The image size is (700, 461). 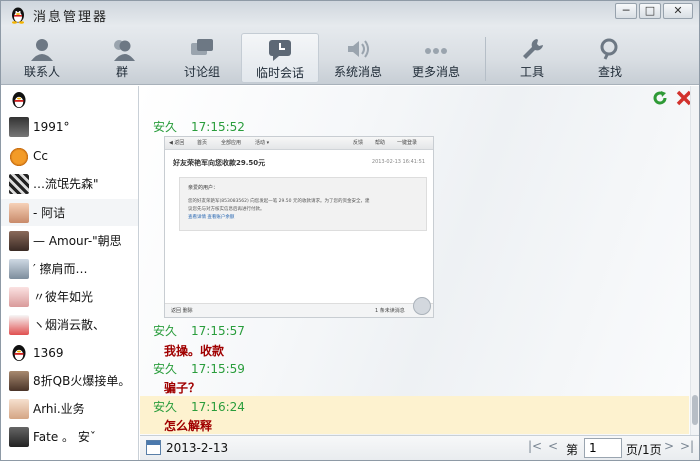 I want to click on embedded-subject: 好友荣艳军向您收款29.50元, so click(x=219, y=163).